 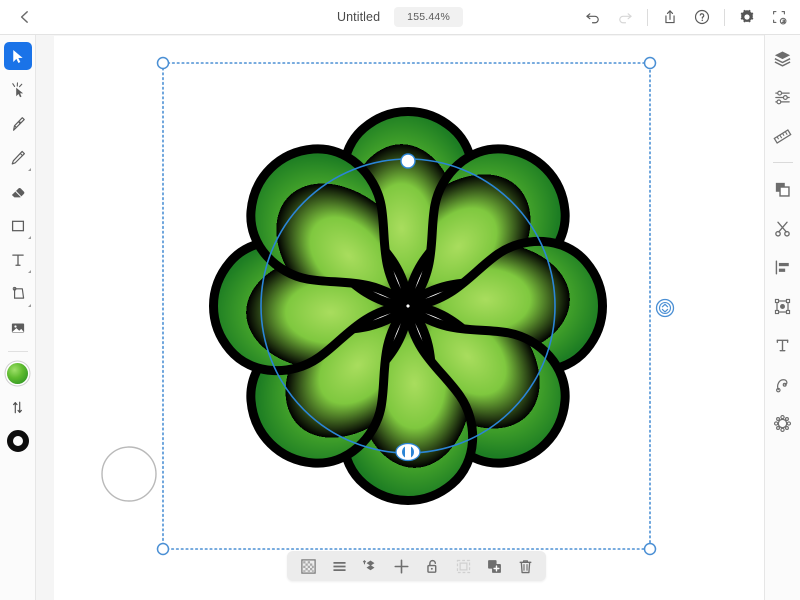 I want to click on panel-duplicate, so click(x=783, y=189).